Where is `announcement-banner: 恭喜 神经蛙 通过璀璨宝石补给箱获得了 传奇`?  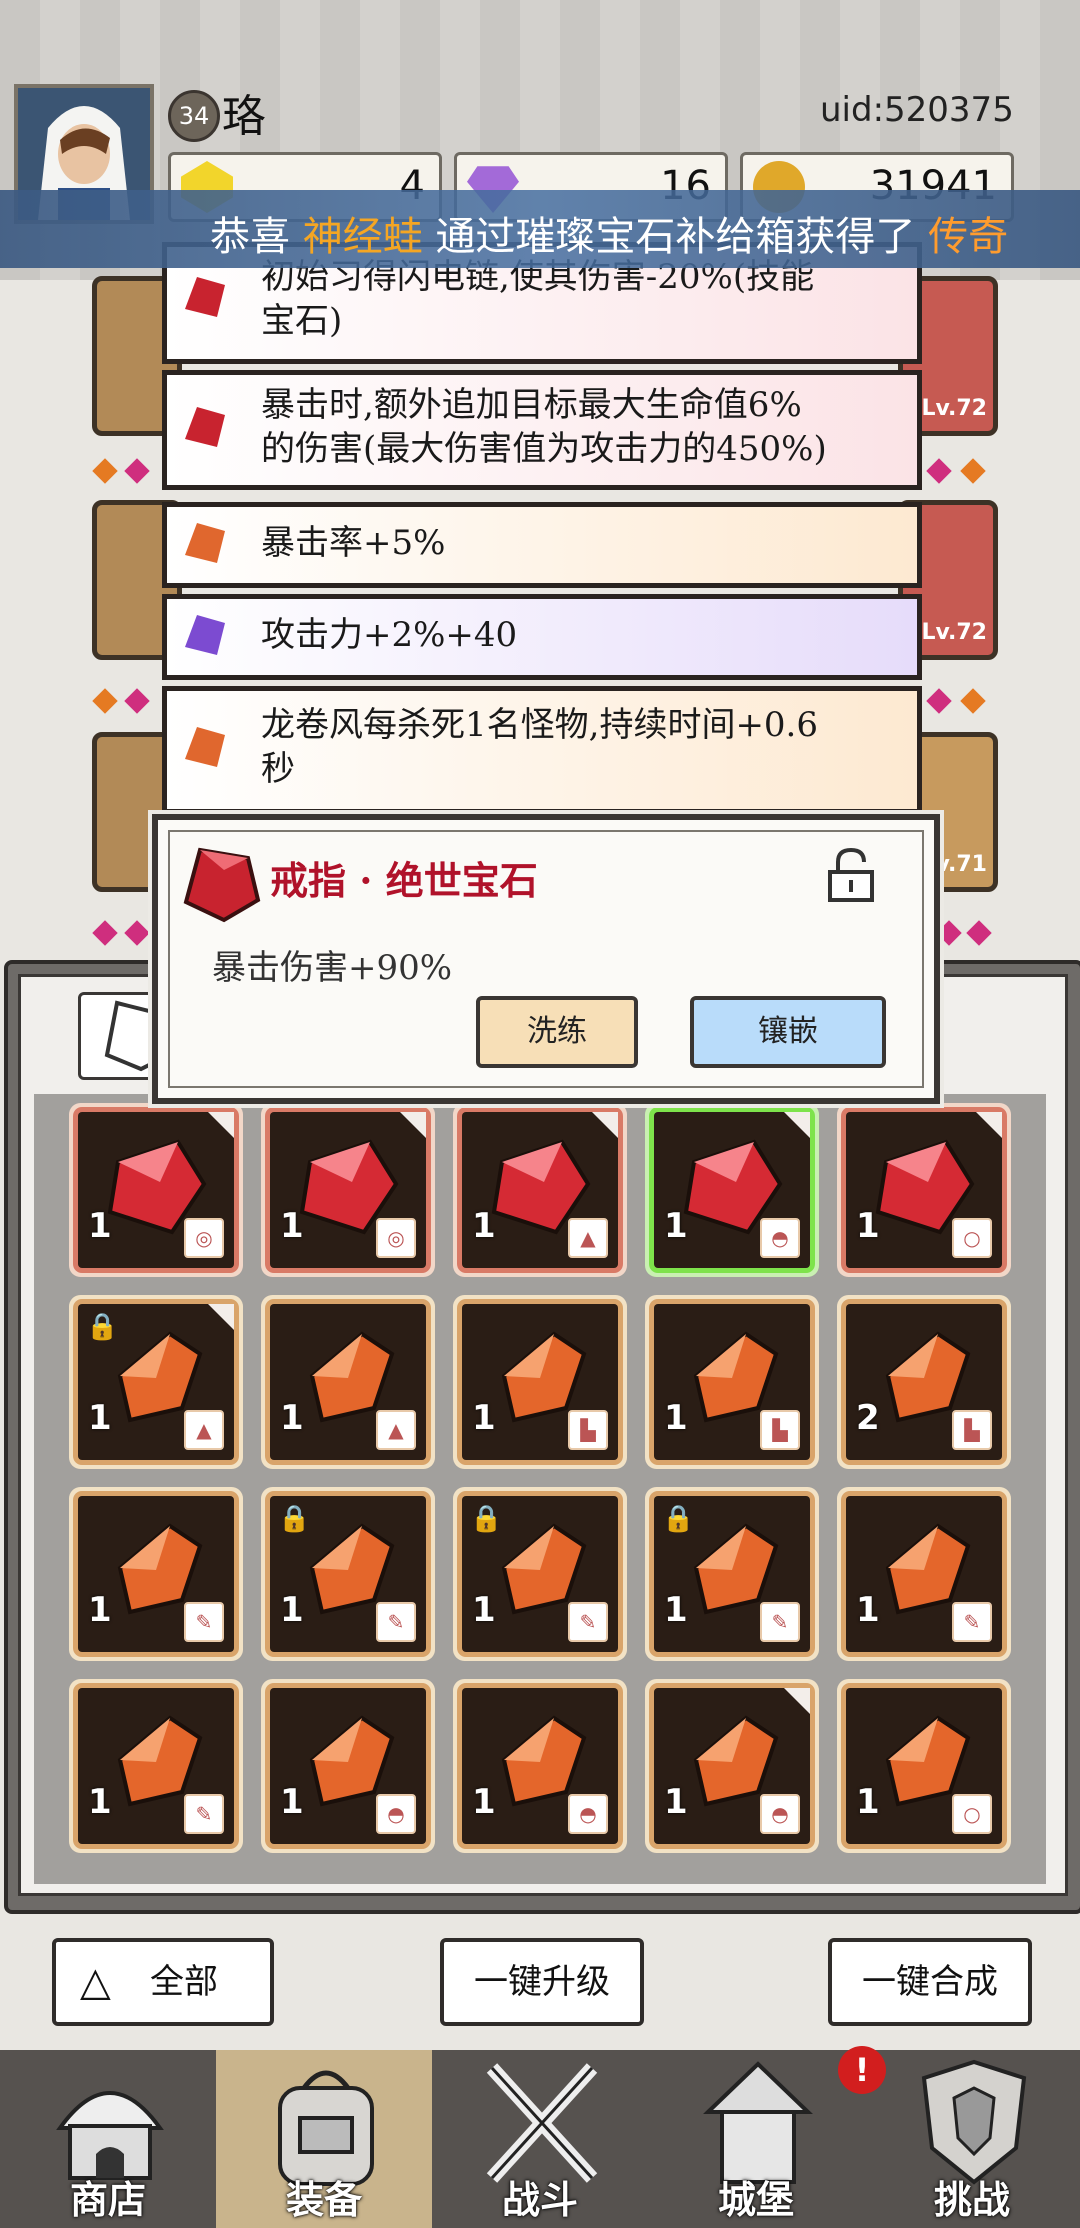 announcement-banner: 恭喜 神经蛙 通过璀璨宝石补给箱获得了 传奇 is located at coordinates (540, 229).